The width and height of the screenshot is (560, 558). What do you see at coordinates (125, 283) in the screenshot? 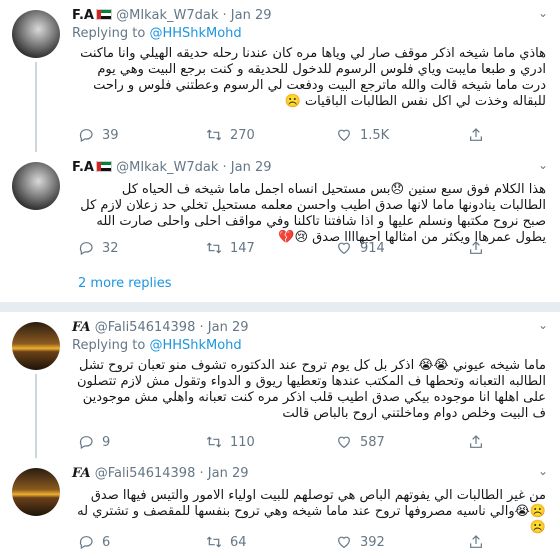
I see `more-replies-link: 2 more replies` at bounding box center [125, 283].